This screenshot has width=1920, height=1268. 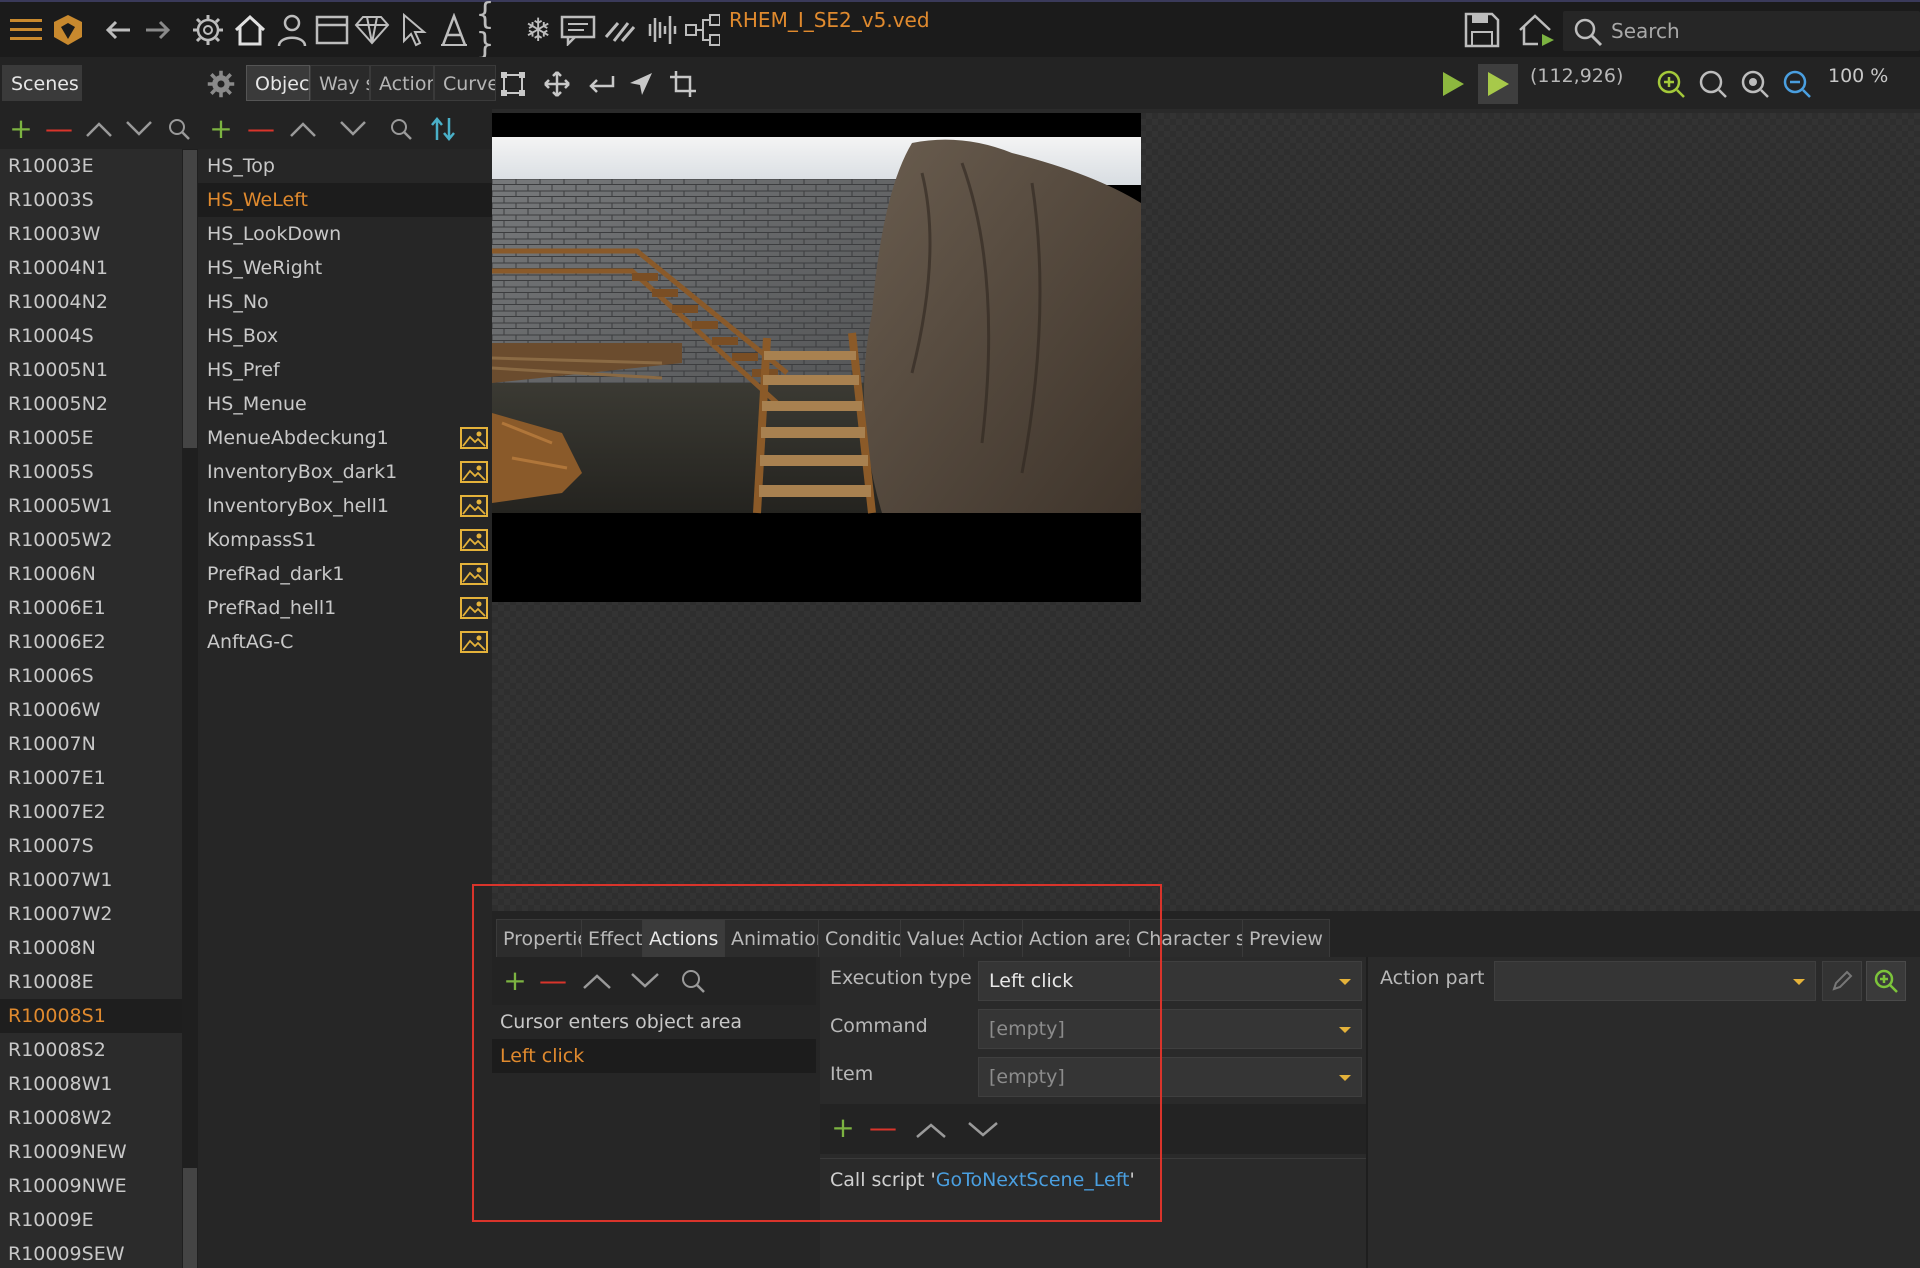 I want to click on scene-preview-image, so click(x=816, y=357).